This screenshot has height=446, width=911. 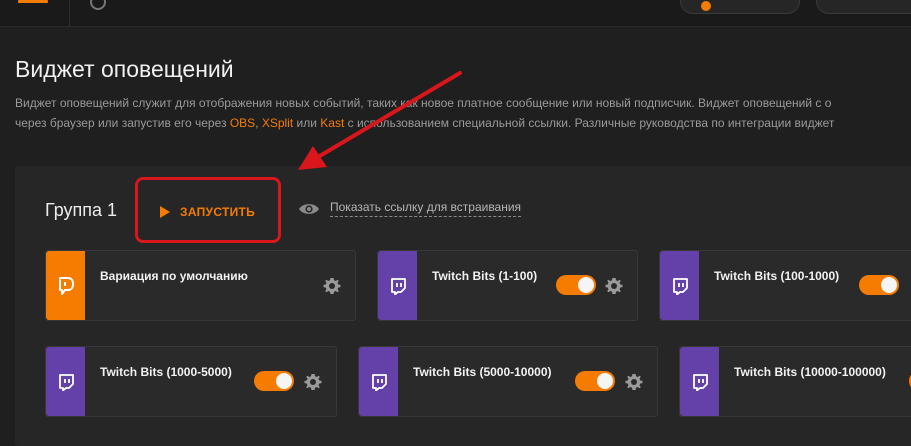 What do you see at coordinates (785, 285) in the screenshot?
I see `alert-variation-card: Twitch Bits (100-1000)` at bounding box center [785, 285].